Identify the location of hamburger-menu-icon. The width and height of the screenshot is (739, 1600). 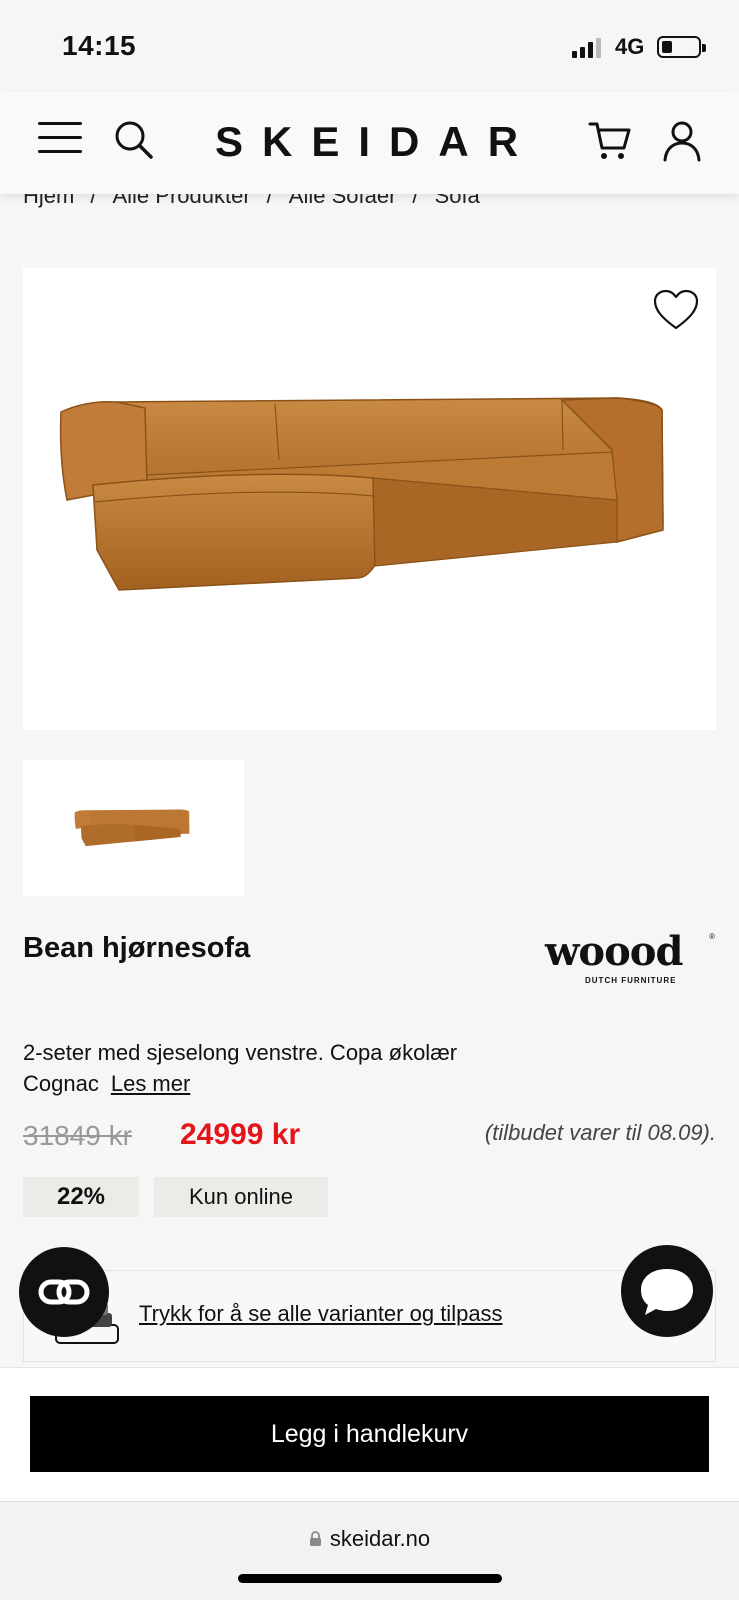
(60, 138).